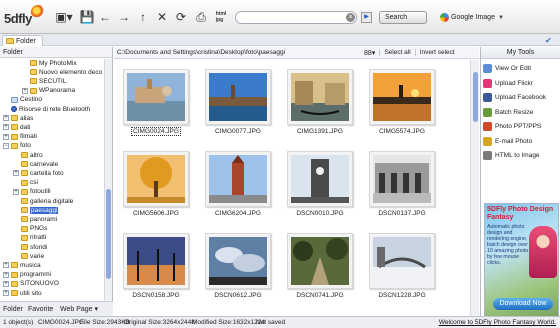 Image resolution: width=560 pixels, height=328 pixels. What do you see at coordinates (474, 191) in the screenshot?
I see `thumbnail-scrollbar` at bounding box center [474, 191].